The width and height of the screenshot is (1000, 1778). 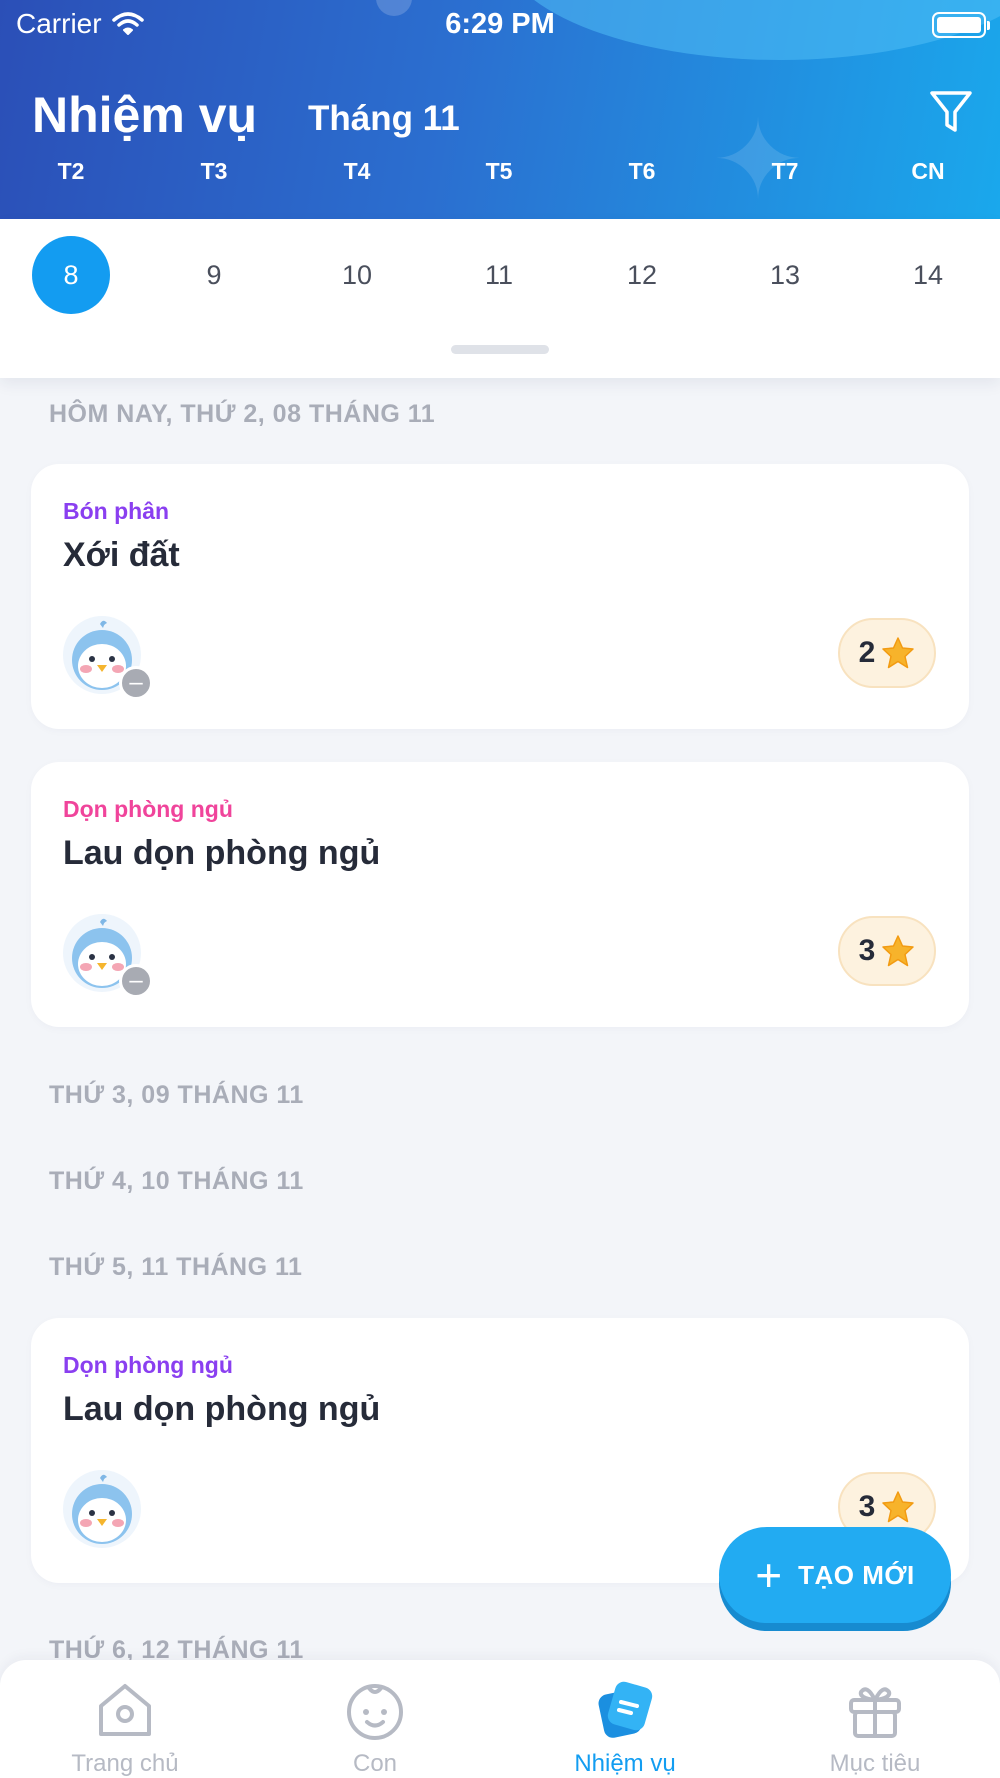 What do you see at coordinates (121, 555) in the screenshot?
I see `task-title: Xới đất` at bounding box center [121, 555].